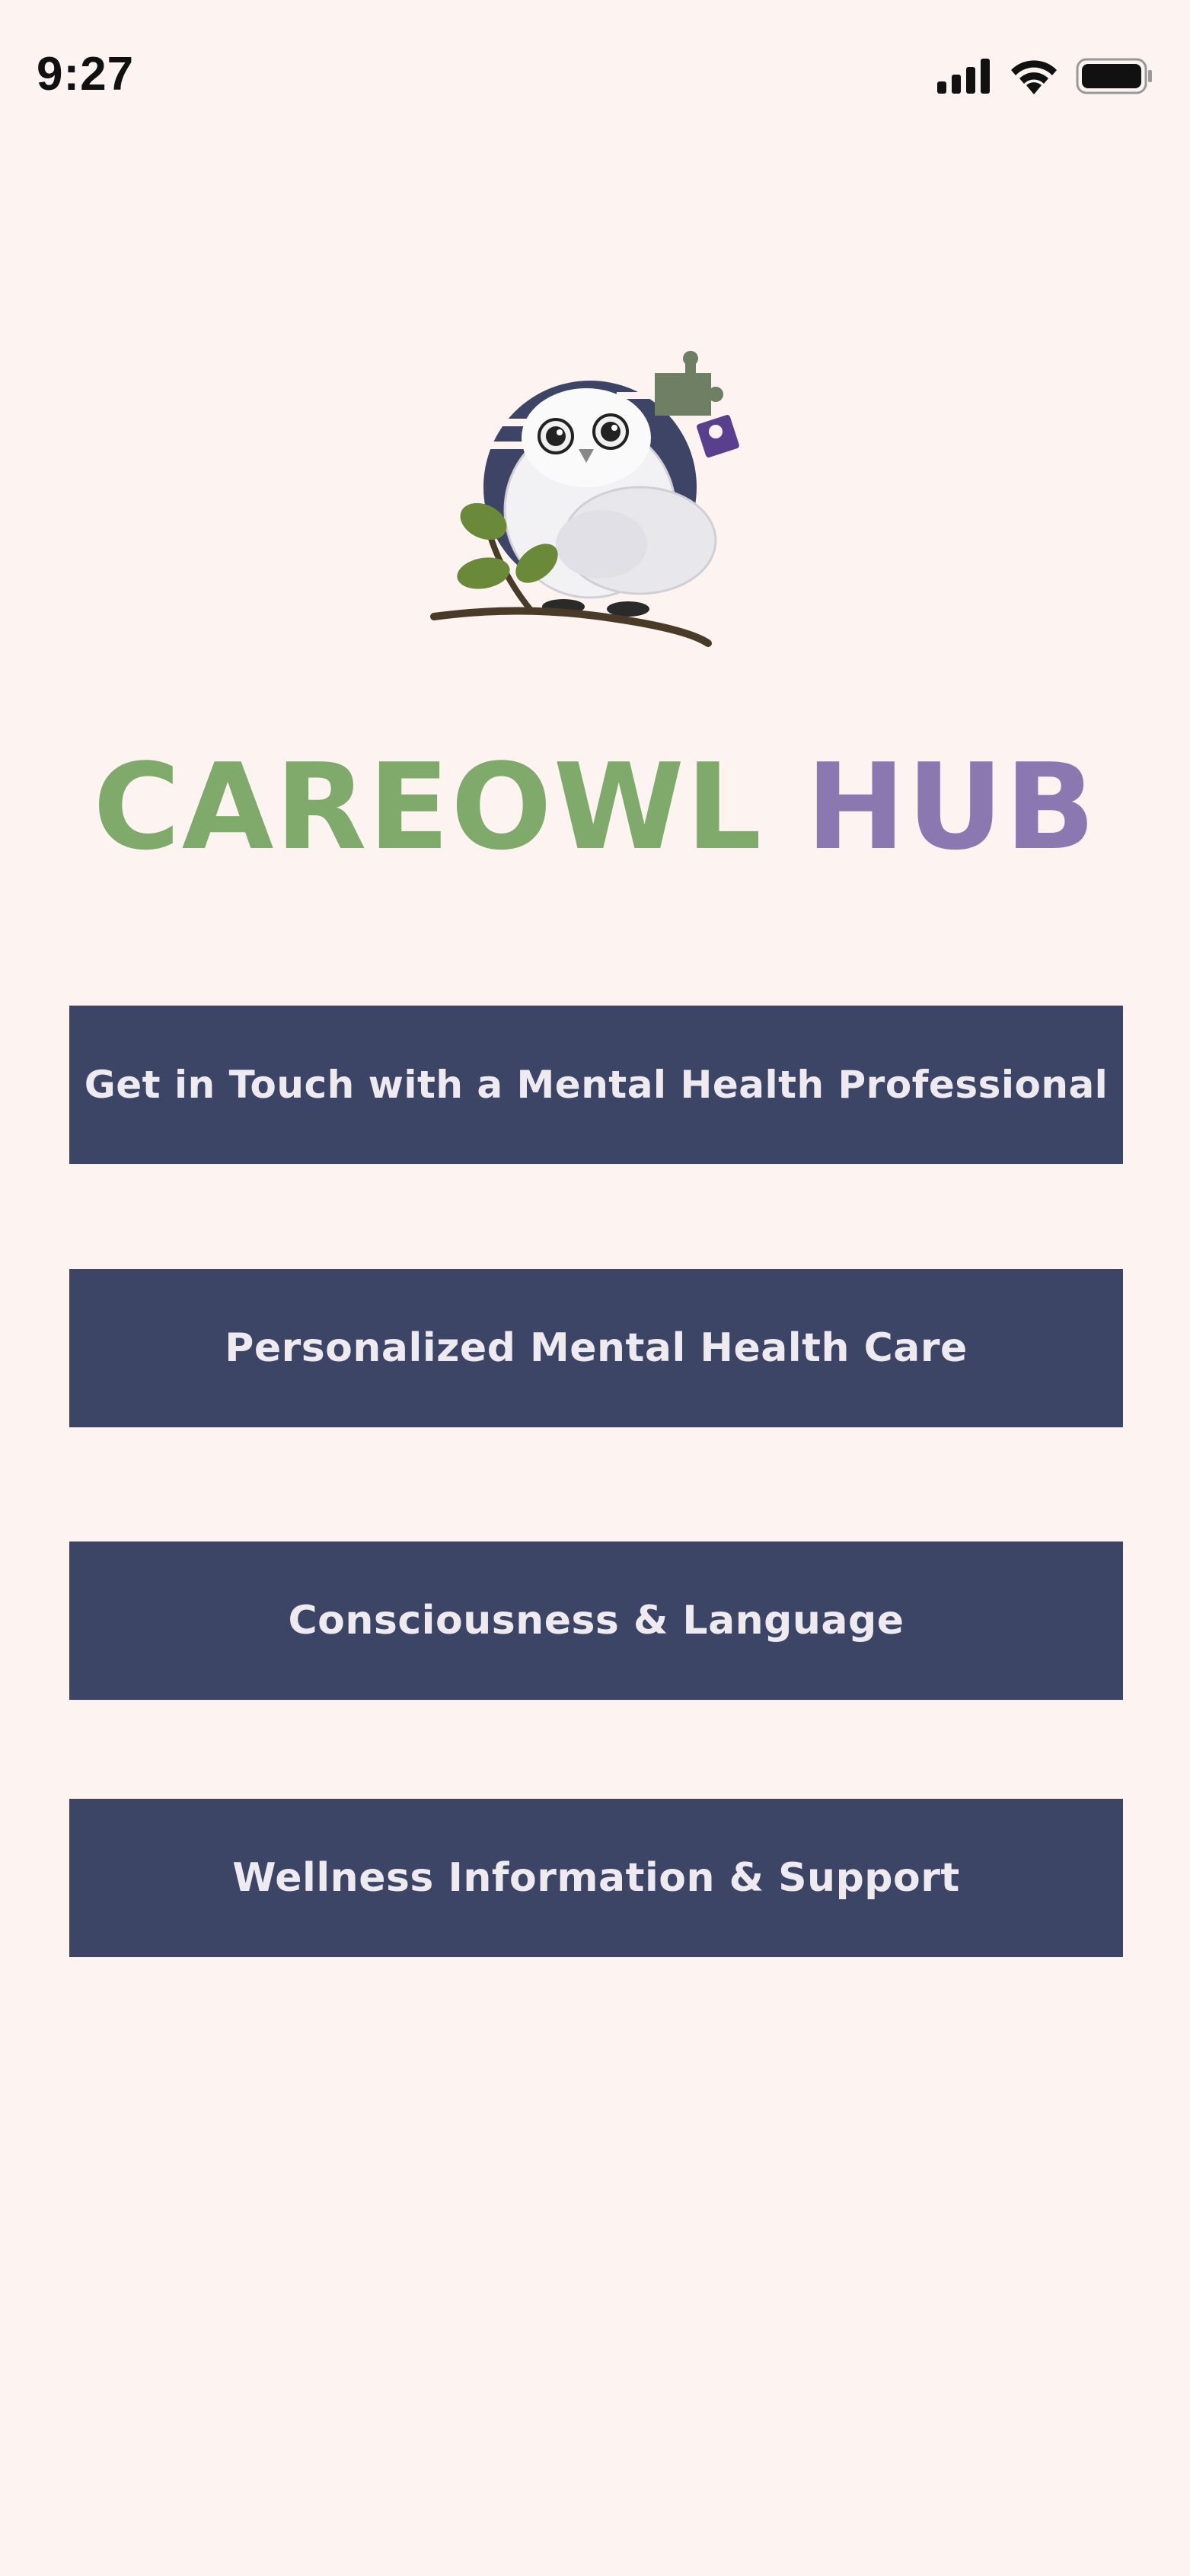 The width and height of the screenshot is (1190, 2576). Describe the element at coordinates (596, 1878) in the screenshot. I see `wellness-support-button: Wellness Information & Support` at that location.